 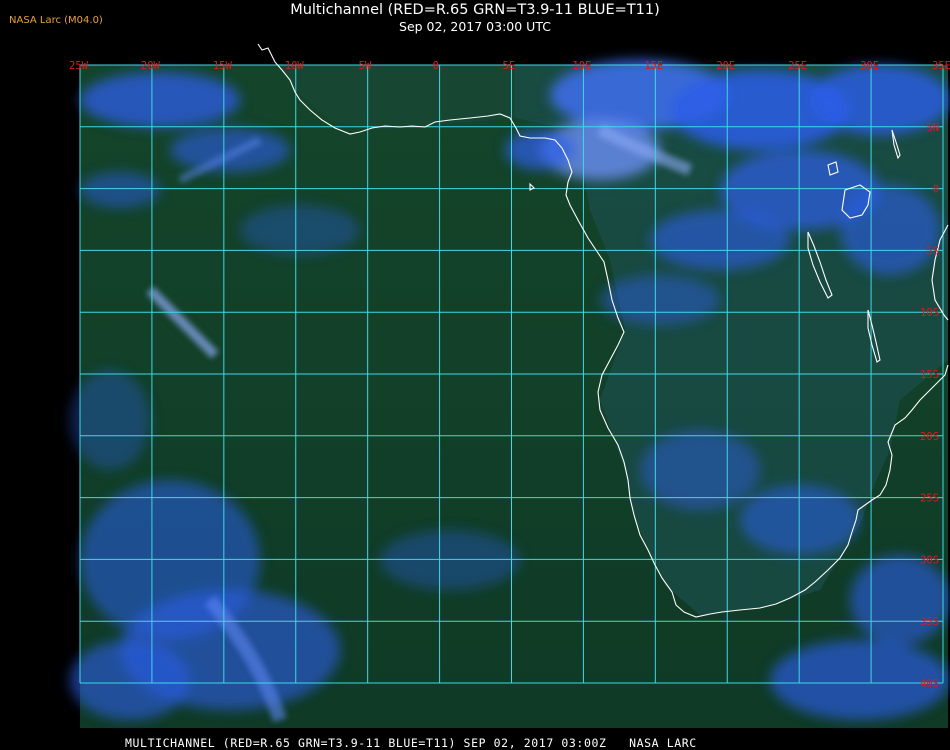 I want to click on longitude-label: 20W, so click(x=151, y=66).